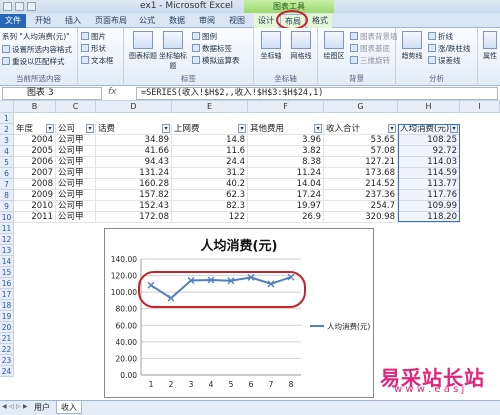 Image resolution: width=500 pixels, height=415 pixels. I want to click on column-header-b: B, so click(35, 107).